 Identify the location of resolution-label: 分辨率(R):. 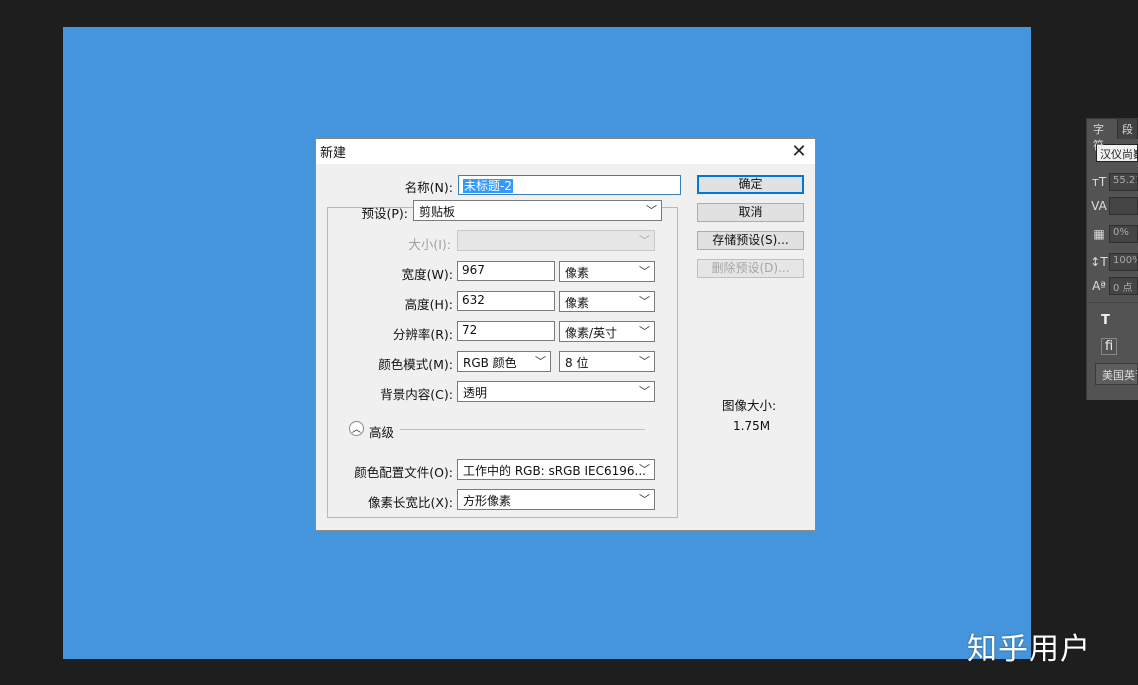
(422, 334).